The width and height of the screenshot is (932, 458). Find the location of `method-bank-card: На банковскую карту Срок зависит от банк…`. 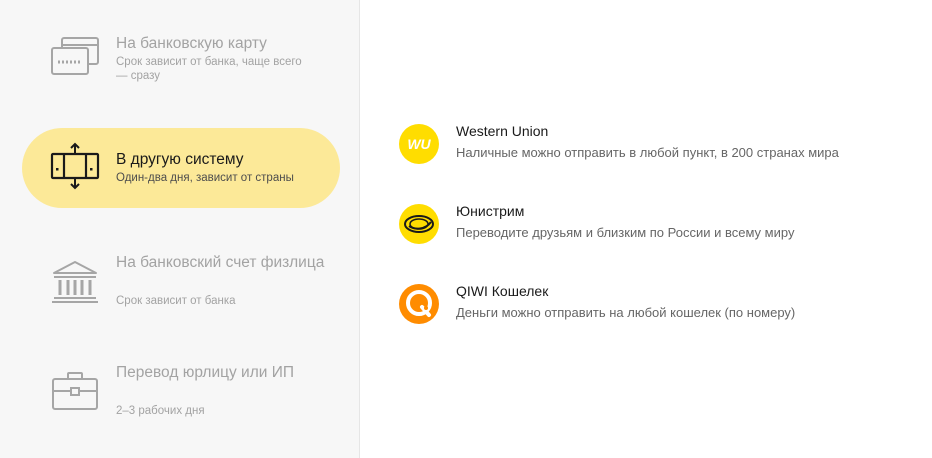

method-bank-card: На банковскую карту Срок зависит от банк… is located at coordinates (181, 58).